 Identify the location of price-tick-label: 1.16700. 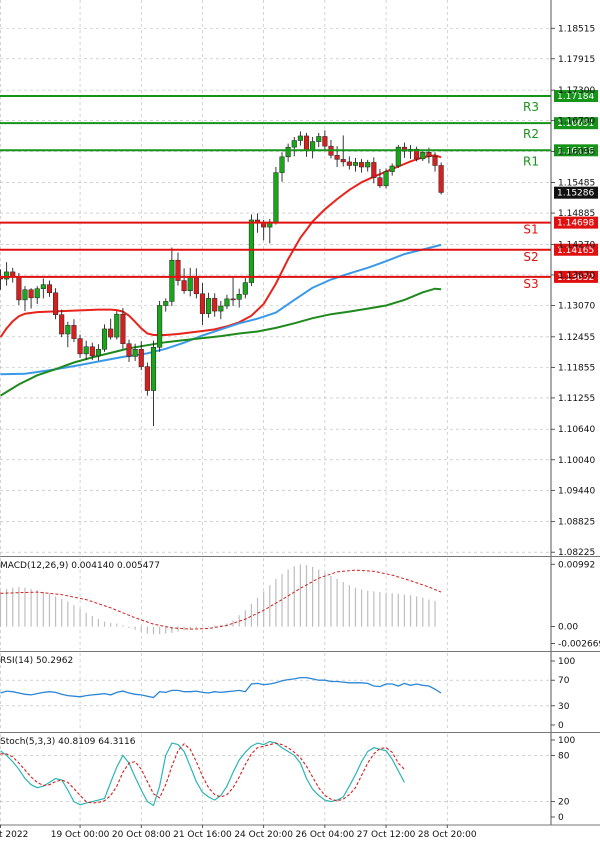
(576, 122).